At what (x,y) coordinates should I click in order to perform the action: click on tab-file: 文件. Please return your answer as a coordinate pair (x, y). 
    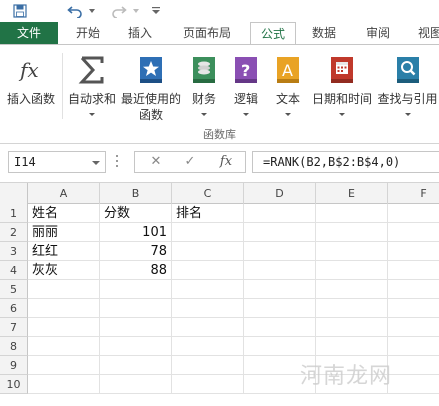
    Looking at the image, I should click on (29, 33).